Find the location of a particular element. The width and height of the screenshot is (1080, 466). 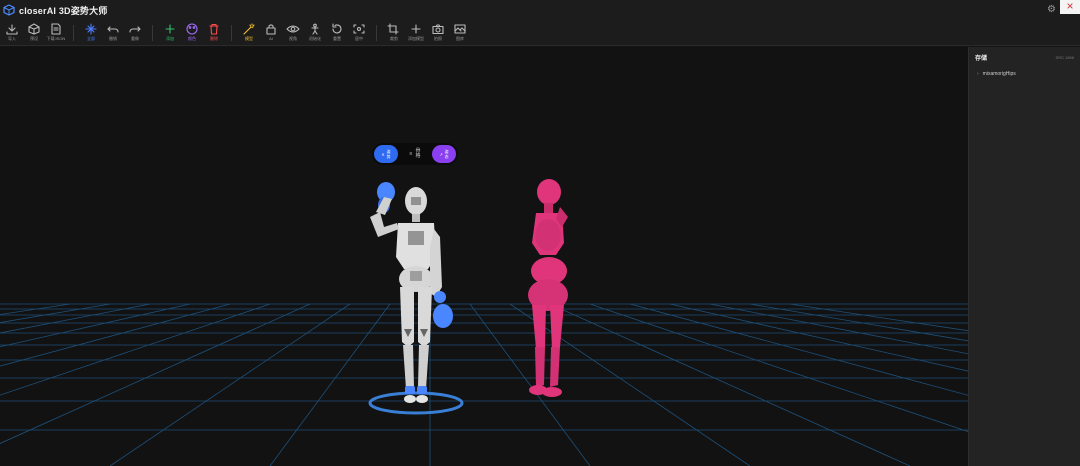

toolbar-button-label: 下载JSON is located at coordinates (56, 38).